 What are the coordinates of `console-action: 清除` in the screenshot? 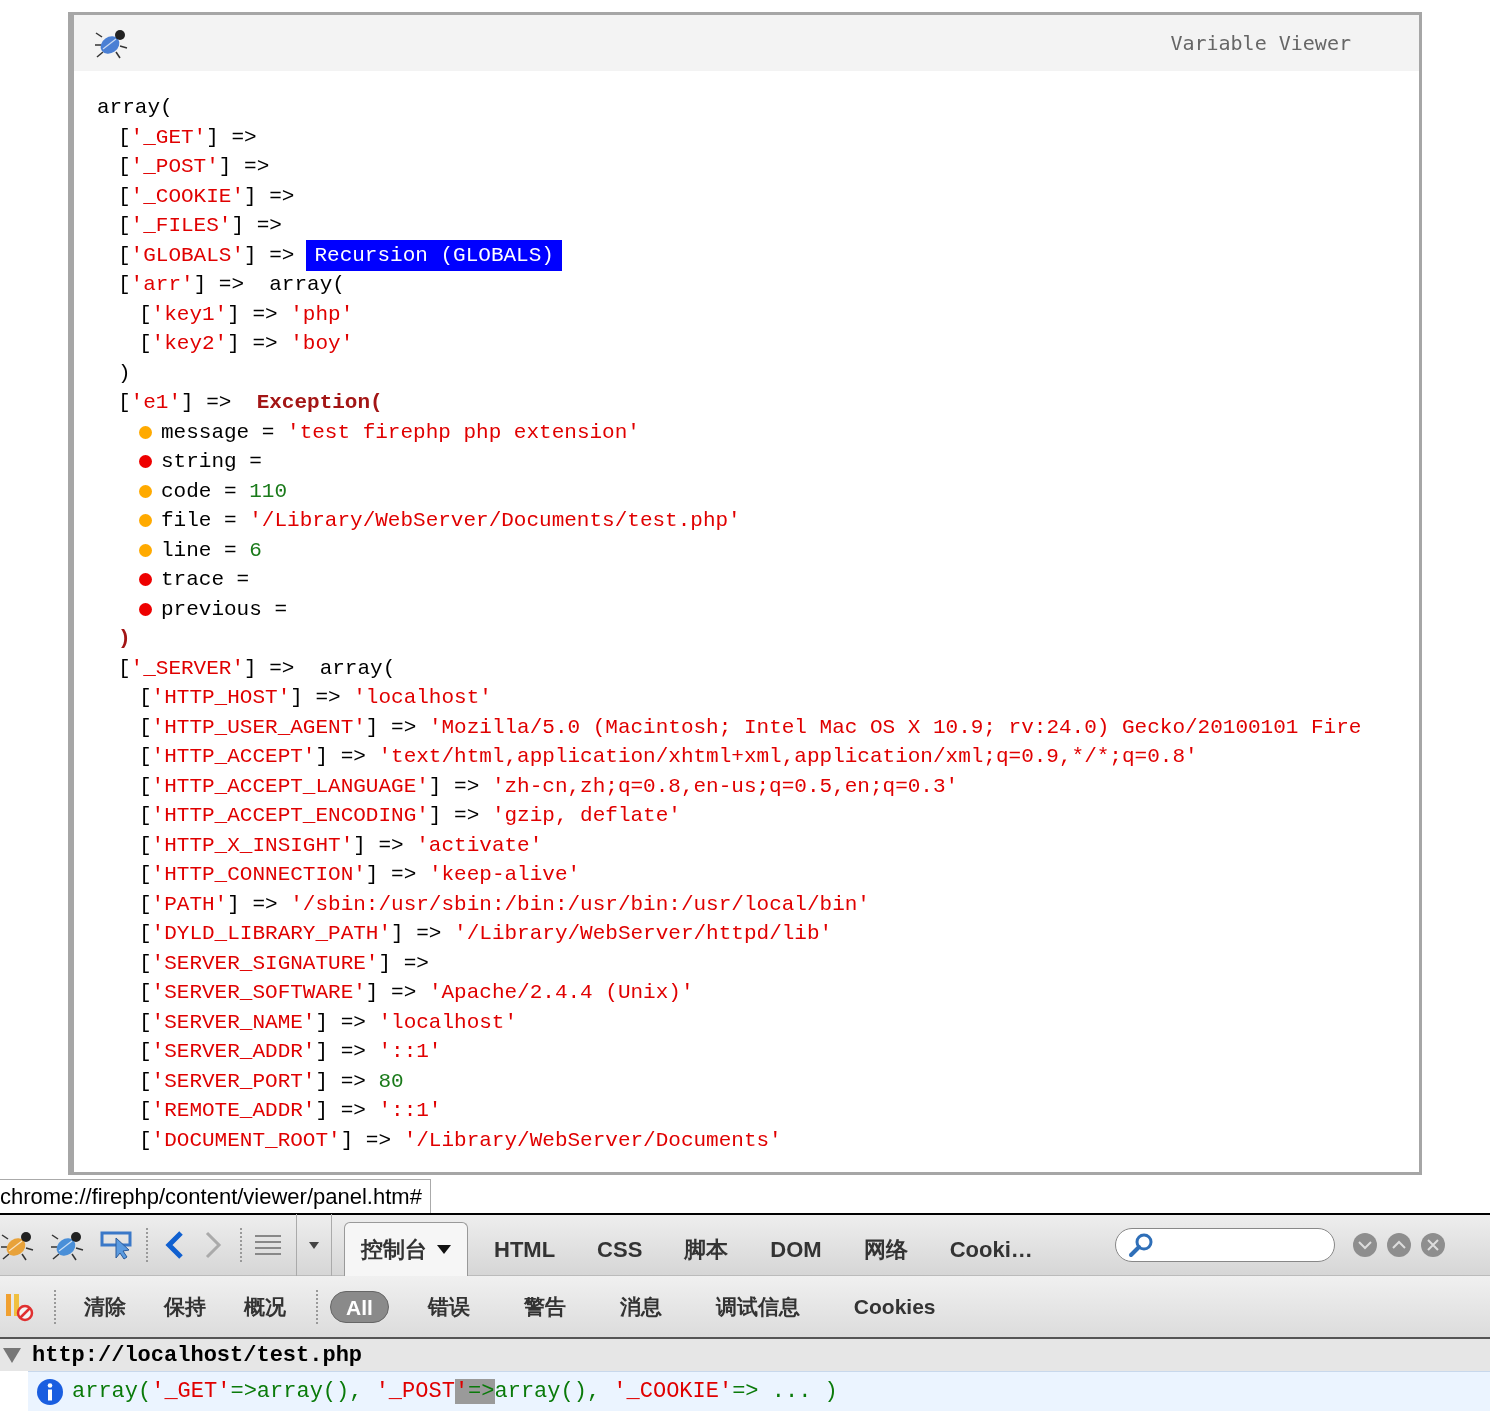 It's located at (105, 1306).